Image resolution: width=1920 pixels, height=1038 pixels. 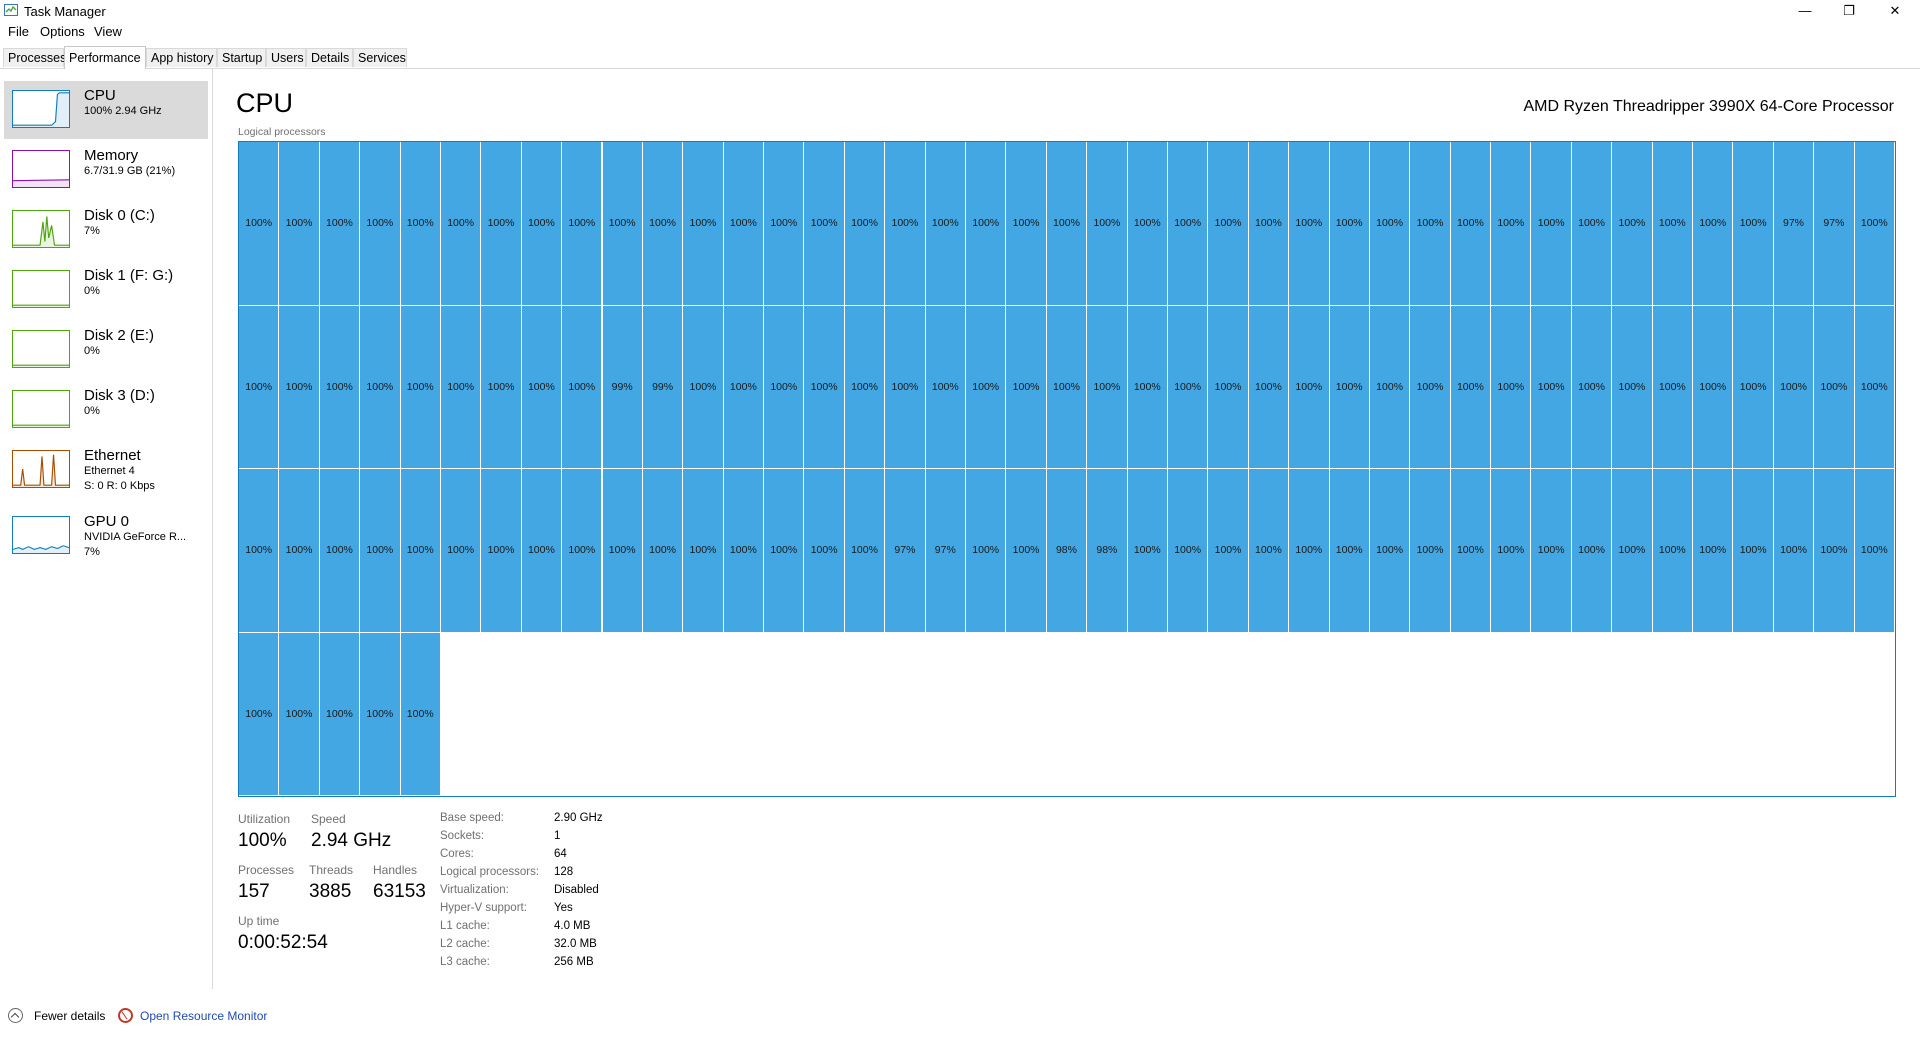 I want to click on sidebar-item-disk-3-d: Disk 3 (D:) 0%, so click(x=106, y=410).